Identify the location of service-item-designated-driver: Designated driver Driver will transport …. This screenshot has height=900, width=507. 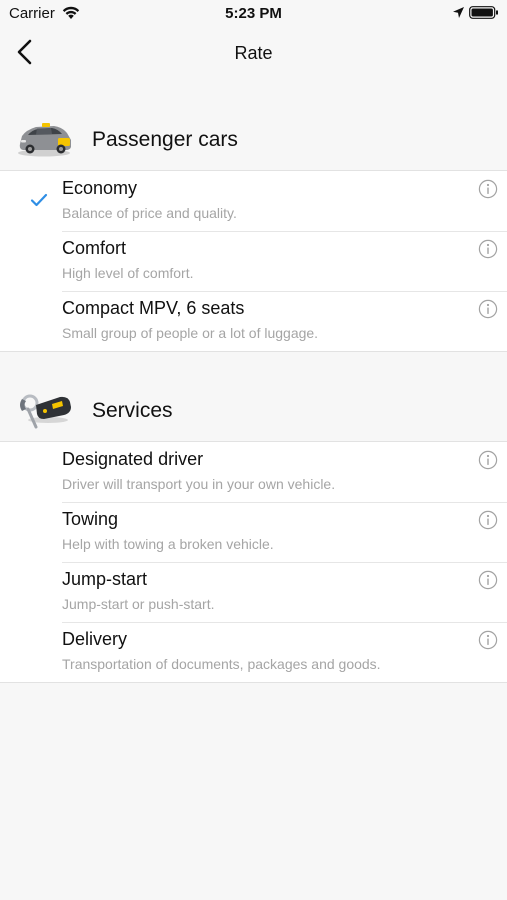
(253, 472).